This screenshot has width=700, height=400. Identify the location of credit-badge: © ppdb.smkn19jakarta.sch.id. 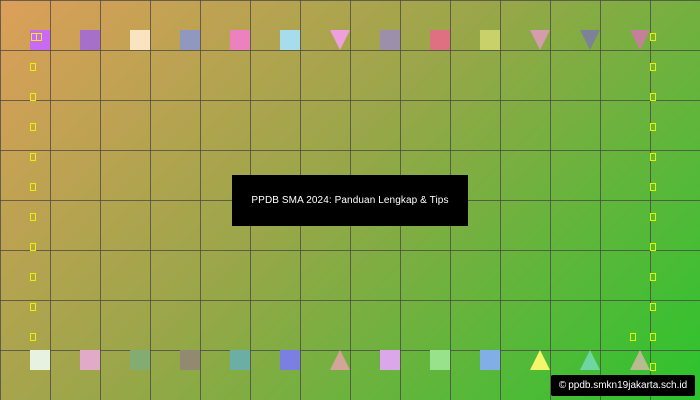
(623, 385).